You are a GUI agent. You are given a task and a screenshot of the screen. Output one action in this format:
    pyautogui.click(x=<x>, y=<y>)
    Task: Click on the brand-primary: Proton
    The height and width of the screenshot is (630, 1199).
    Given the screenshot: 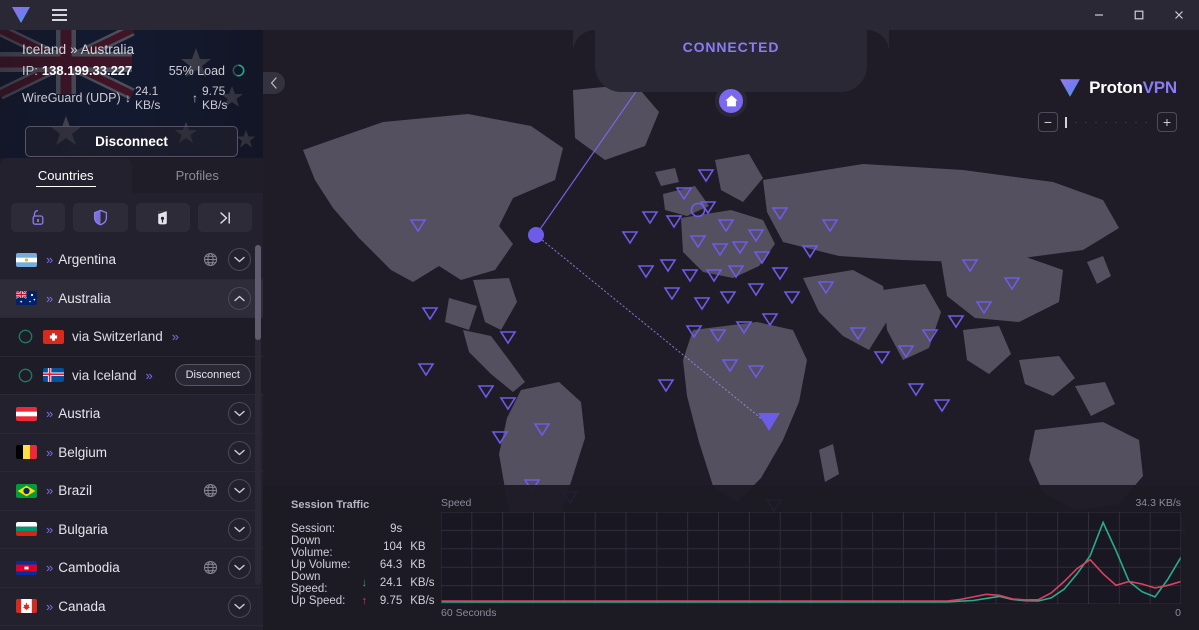 What is the action you would take?
    pyautogui.click(x=1116, y=87)
    